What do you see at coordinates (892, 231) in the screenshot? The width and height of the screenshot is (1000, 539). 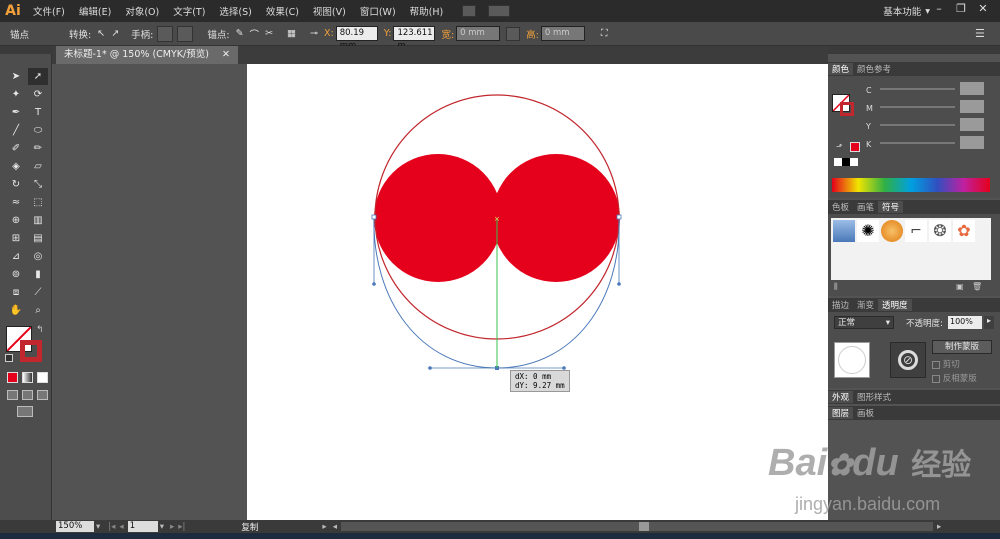 I see `symbol-orange-ball` at bounding box center [892, 231].